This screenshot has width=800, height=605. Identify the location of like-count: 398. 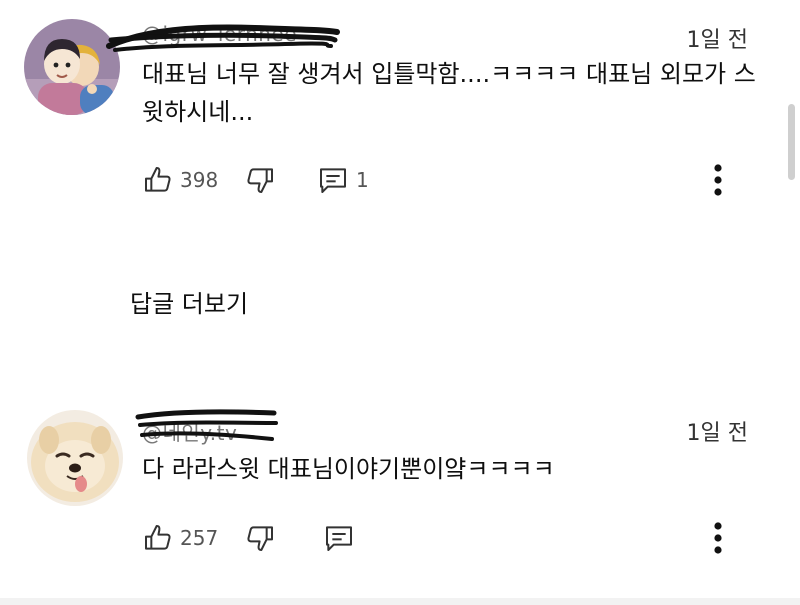
(199, 180).